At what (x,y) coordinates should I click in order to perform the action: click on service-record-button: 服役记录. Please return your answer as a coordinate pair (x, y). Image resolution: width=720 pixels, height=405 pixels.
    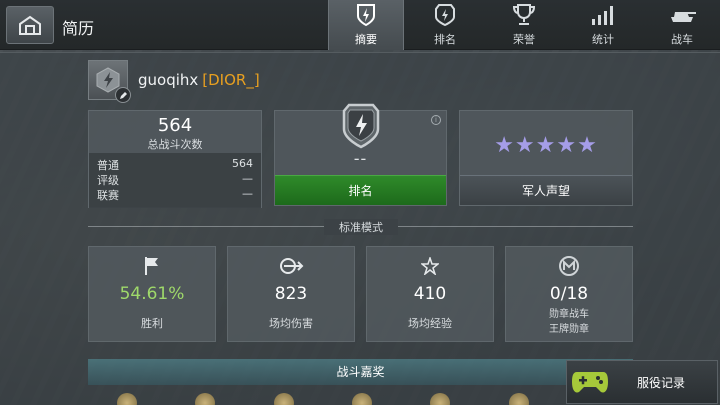
    Looking at the image, I should click on (642, 382).